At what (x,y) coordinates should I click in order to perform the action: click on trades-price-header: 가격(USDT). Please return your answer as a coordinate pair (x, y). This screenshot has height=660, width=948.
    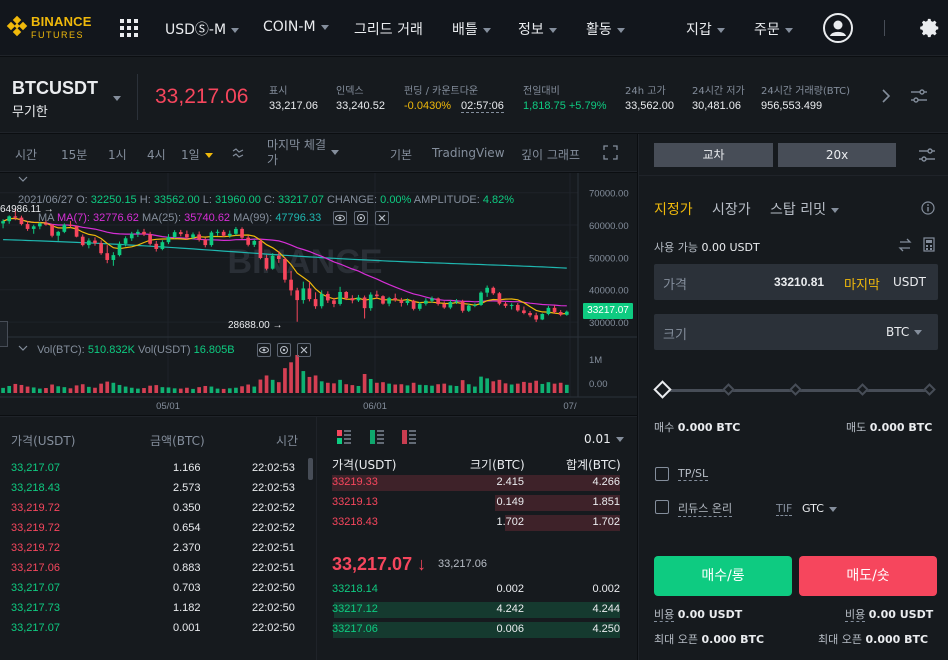
    Looking at the image, I should click on (43, 441).